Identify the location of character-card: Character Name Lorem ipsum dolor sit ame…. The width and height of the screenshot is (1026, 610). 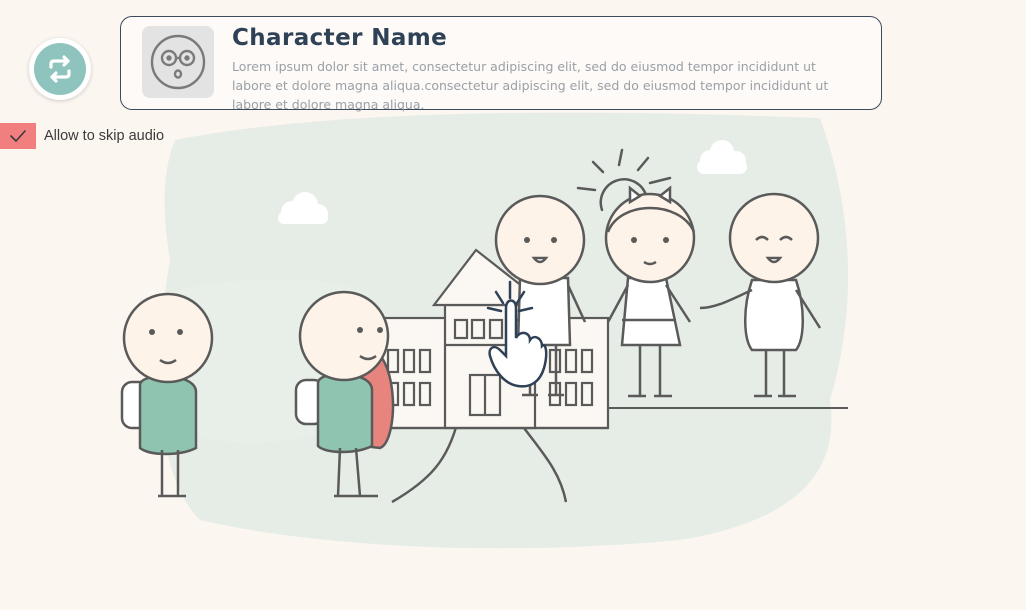
(501, 64).